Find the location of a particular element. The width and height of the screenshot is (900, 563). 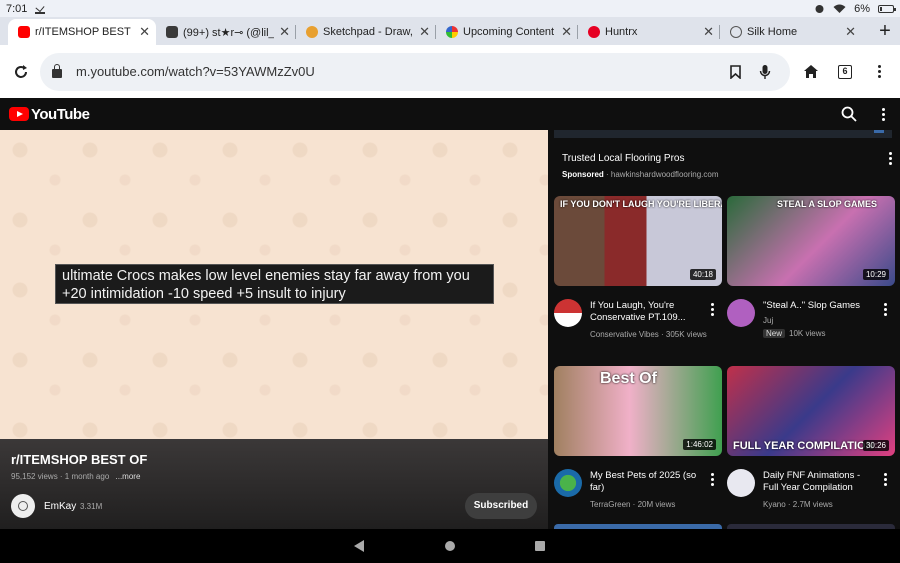

browser-menu-button is located at coordinates (879, 72).